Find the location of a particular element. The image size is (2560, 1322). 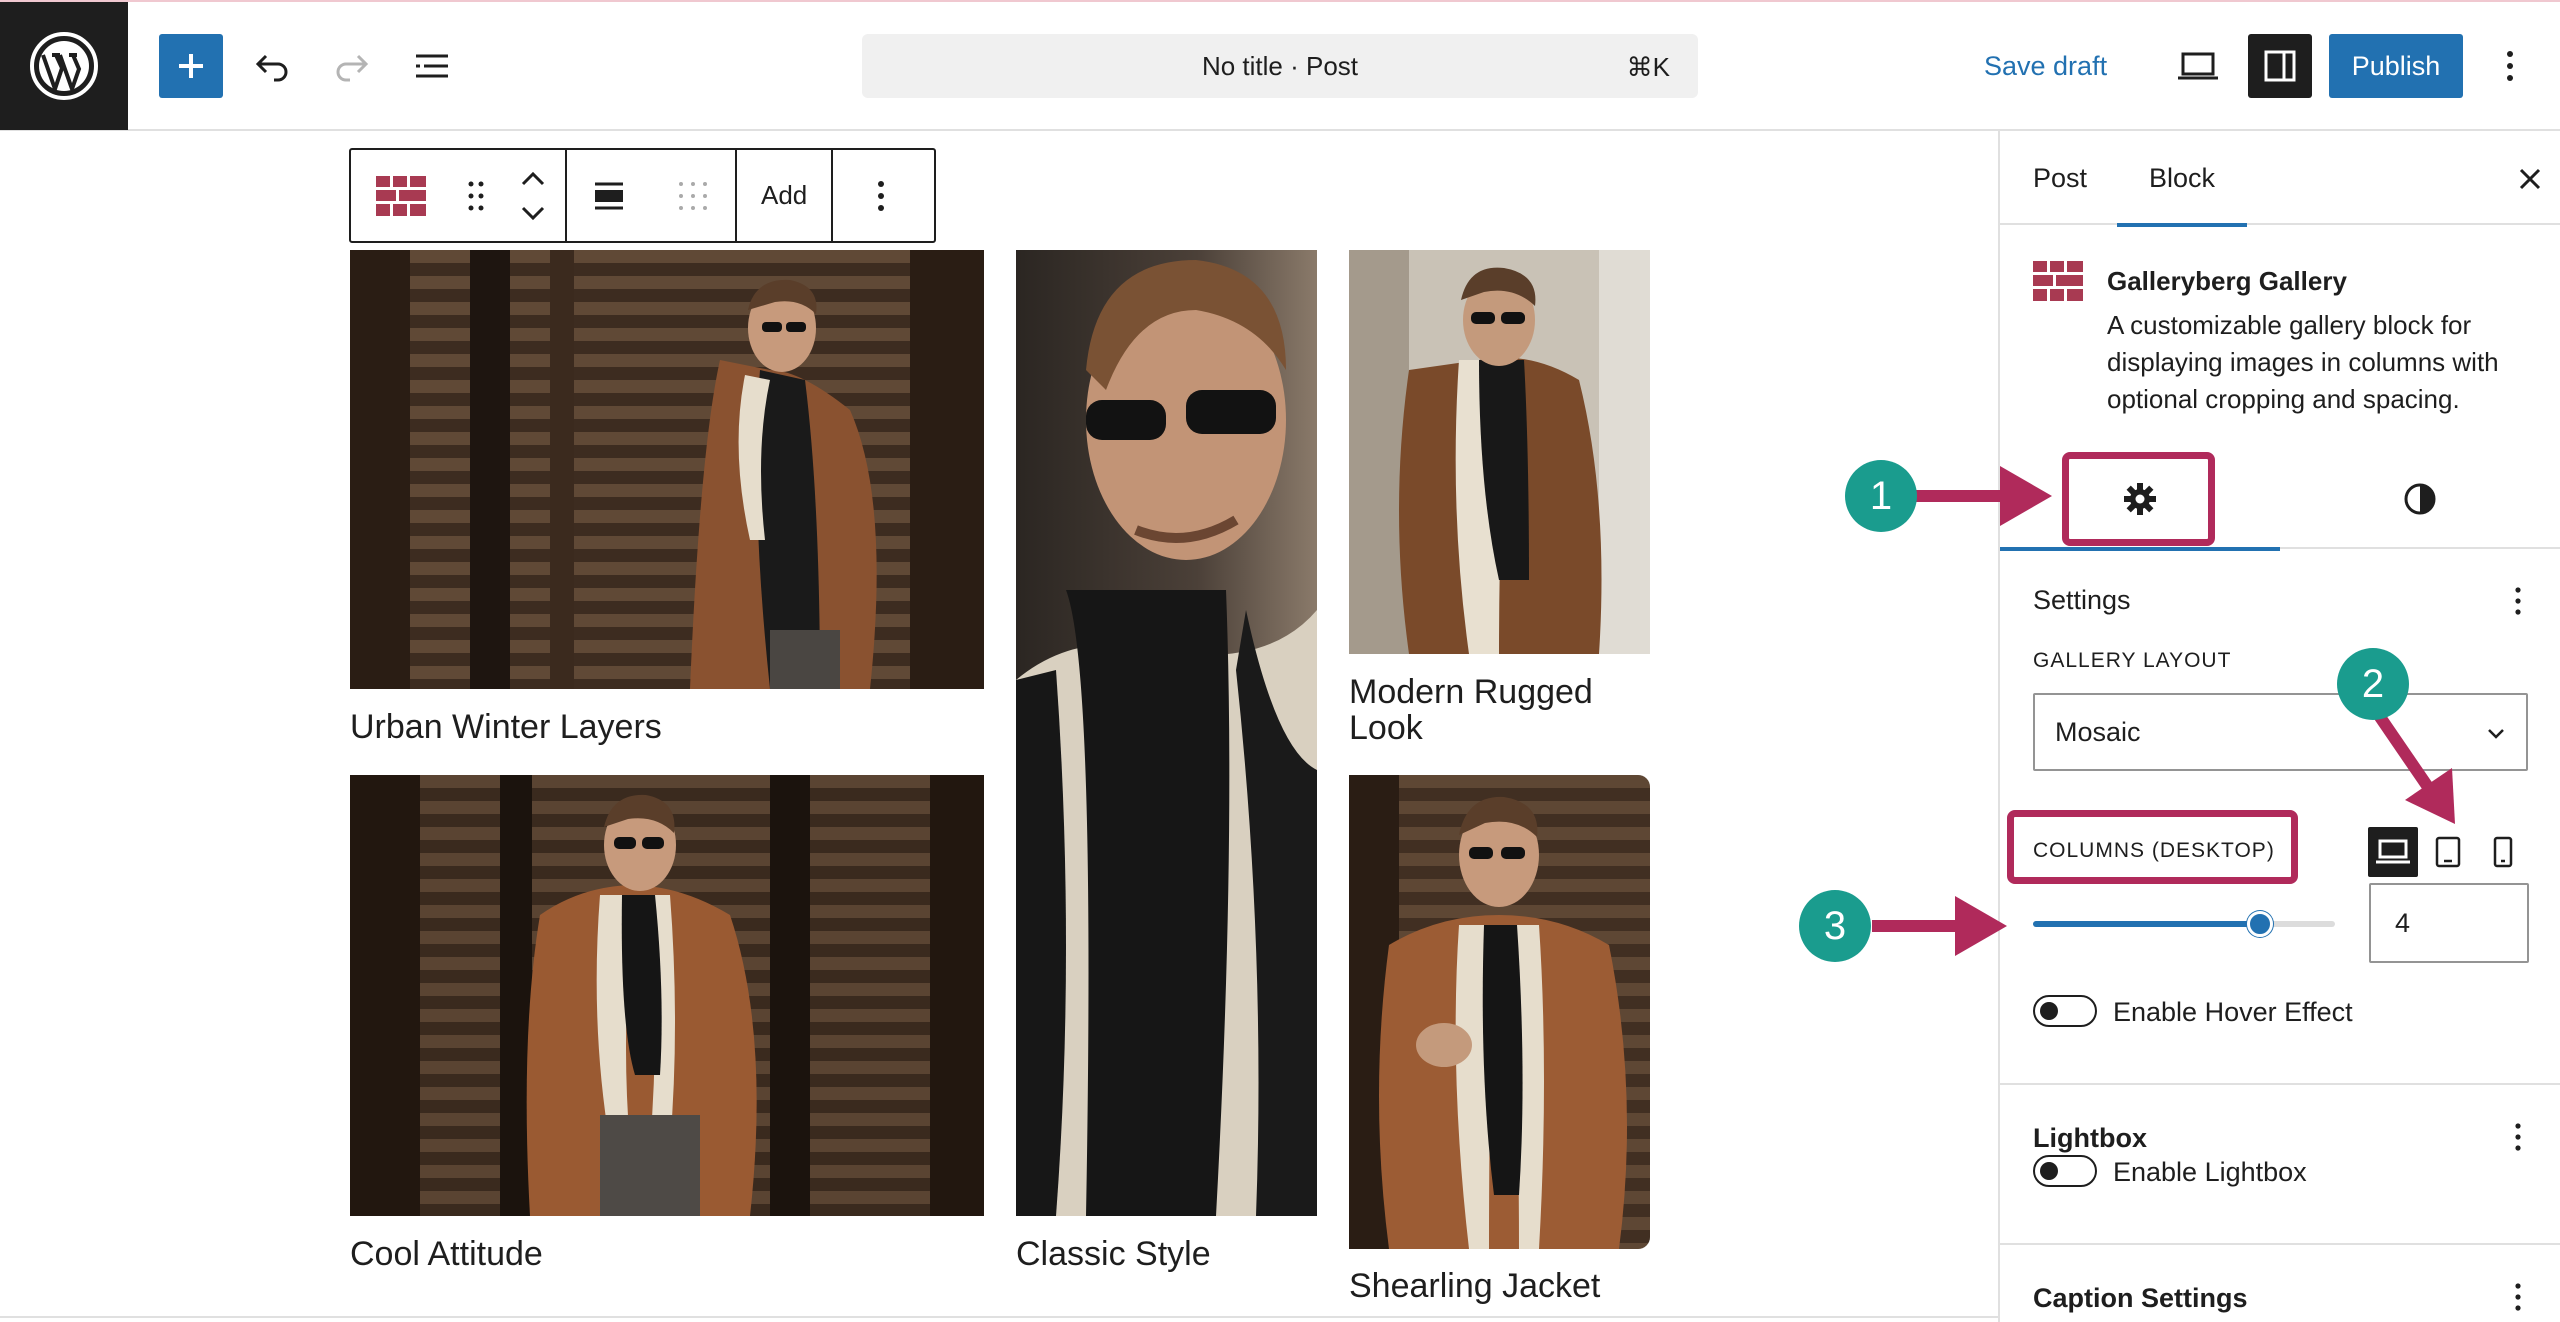

publish-button: Publish is located at coordinates (2396, 66).